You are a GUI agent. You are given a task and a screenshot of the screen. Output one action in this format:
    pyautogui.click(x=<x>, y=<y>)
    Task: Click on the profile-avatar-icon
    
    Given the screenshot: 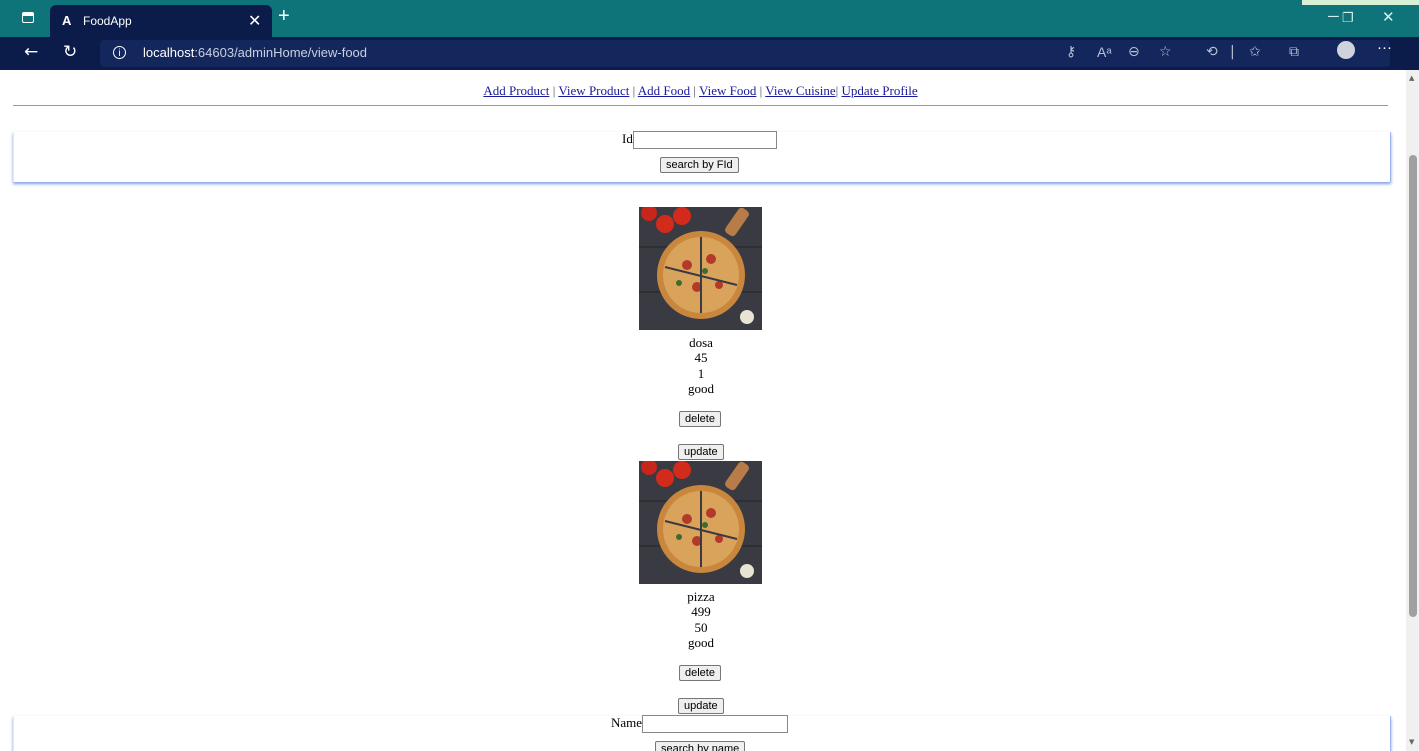 What is the action you would take?
    pyautogui.click(x=1346, y=50)
    